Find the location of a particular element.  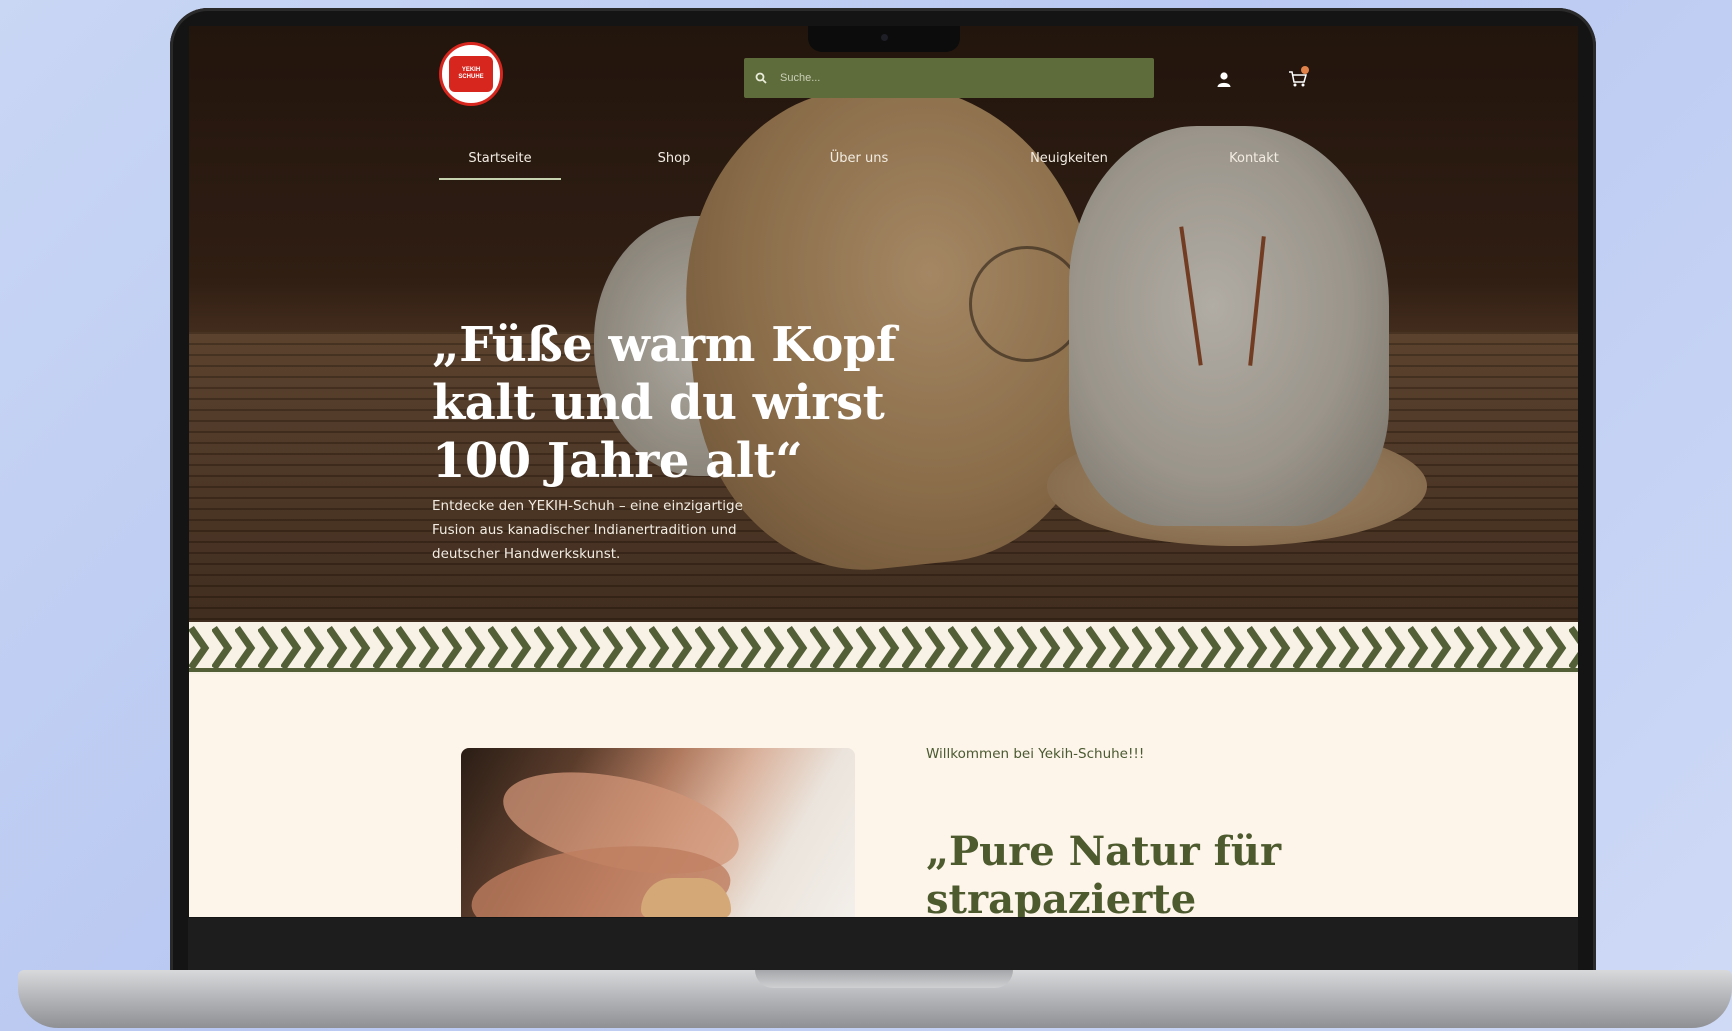

search-bar is located at coordinates (949, 78).